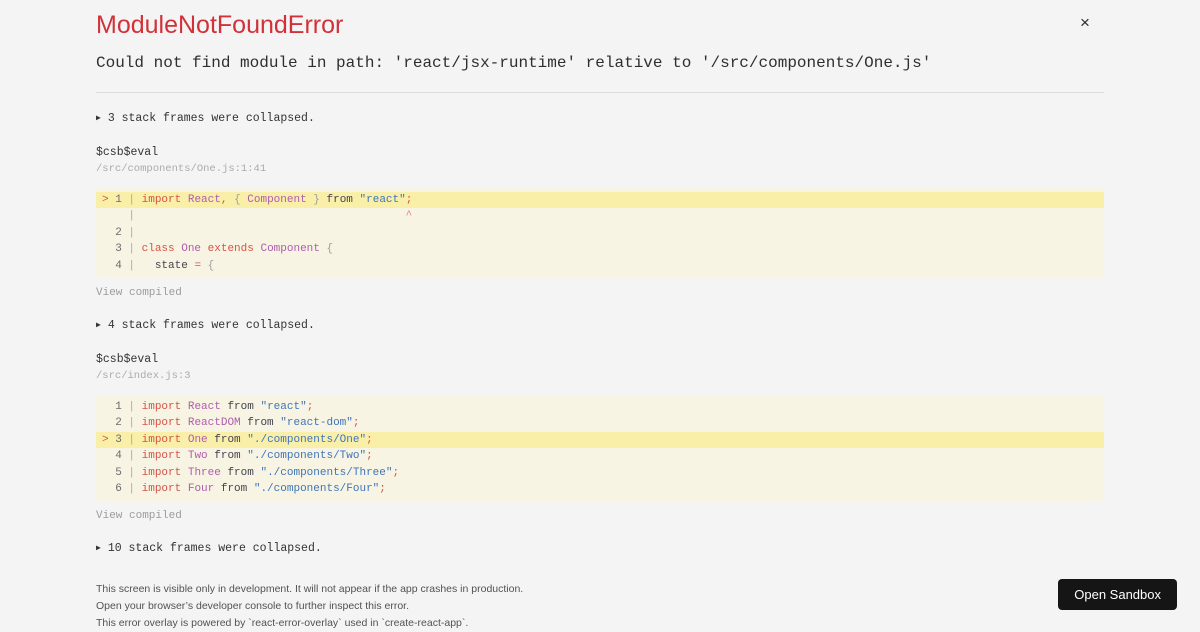 Image resolution: width=1200 pixels, height=632 pixels. What do you see at coordinates (220, 25) in the screenshot?
I see `error-title: ModuleNotFoundError` at bounding box center [220, 25].